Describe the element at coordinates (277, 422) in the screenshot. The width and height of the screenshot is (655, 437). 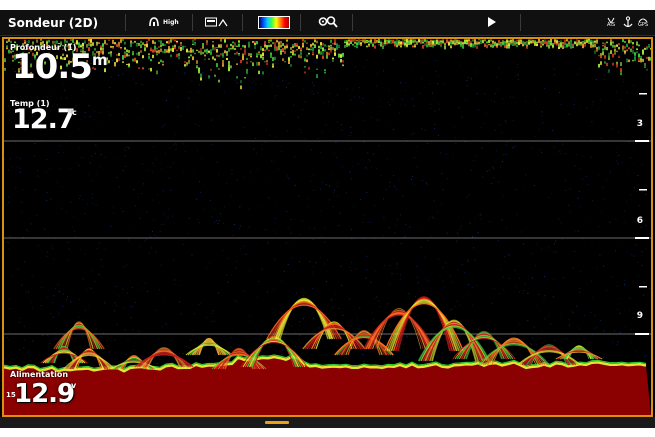
I see `panel-drag-handle` at that location.